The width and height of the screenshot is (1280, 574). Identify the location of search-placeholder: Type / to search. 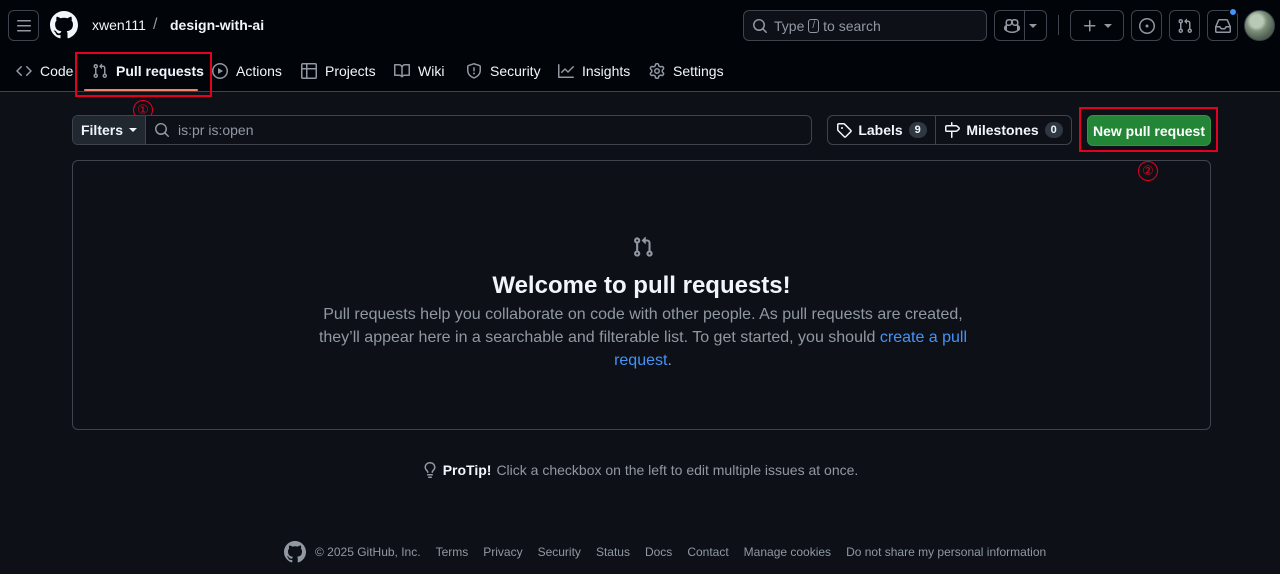
(827, 26).